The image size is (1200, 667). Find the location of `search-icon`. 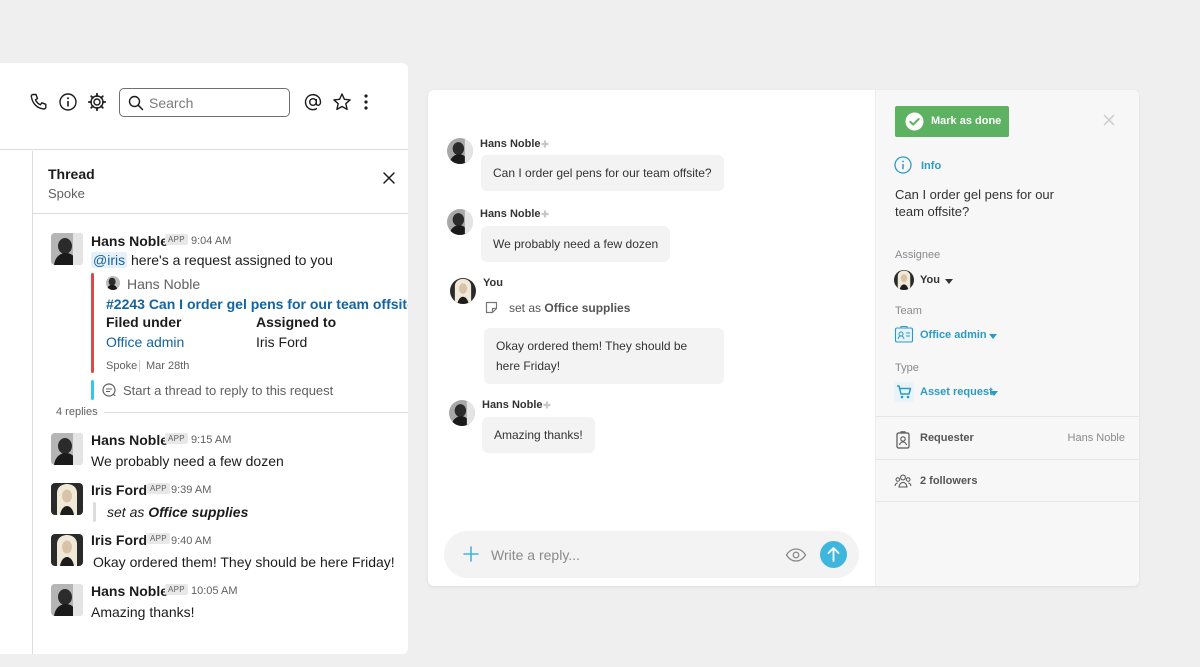

search-icon is located at coordinates (136, 103).